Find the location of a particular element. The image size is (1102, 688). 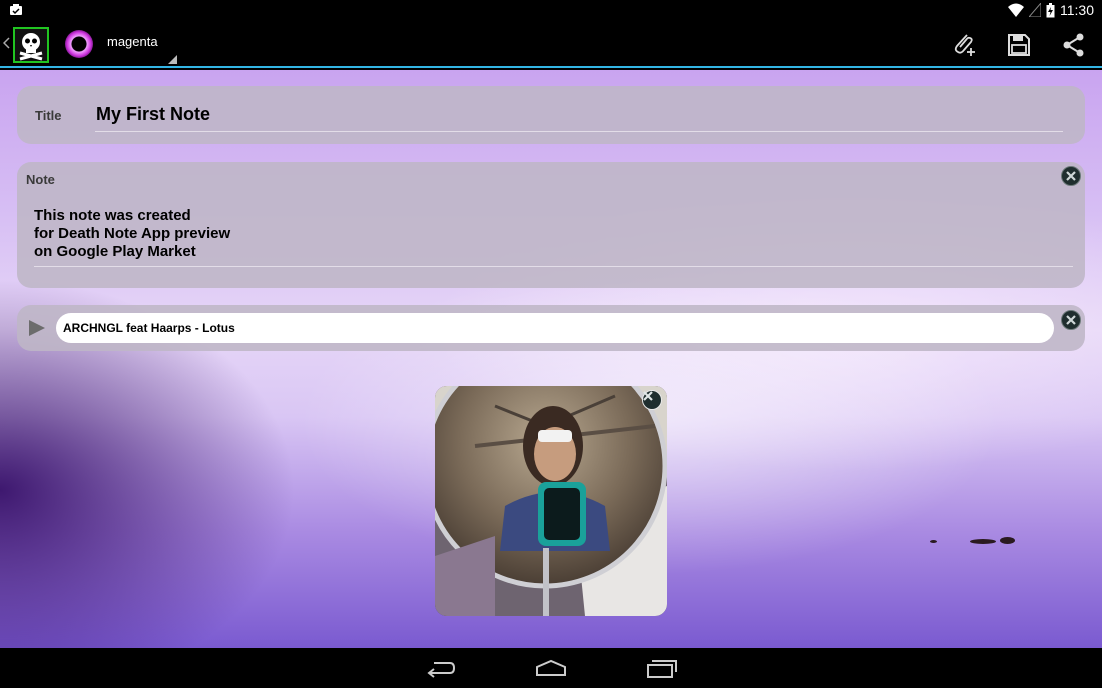

color-spinner-label: magenta is located at coordinates (132, 41).